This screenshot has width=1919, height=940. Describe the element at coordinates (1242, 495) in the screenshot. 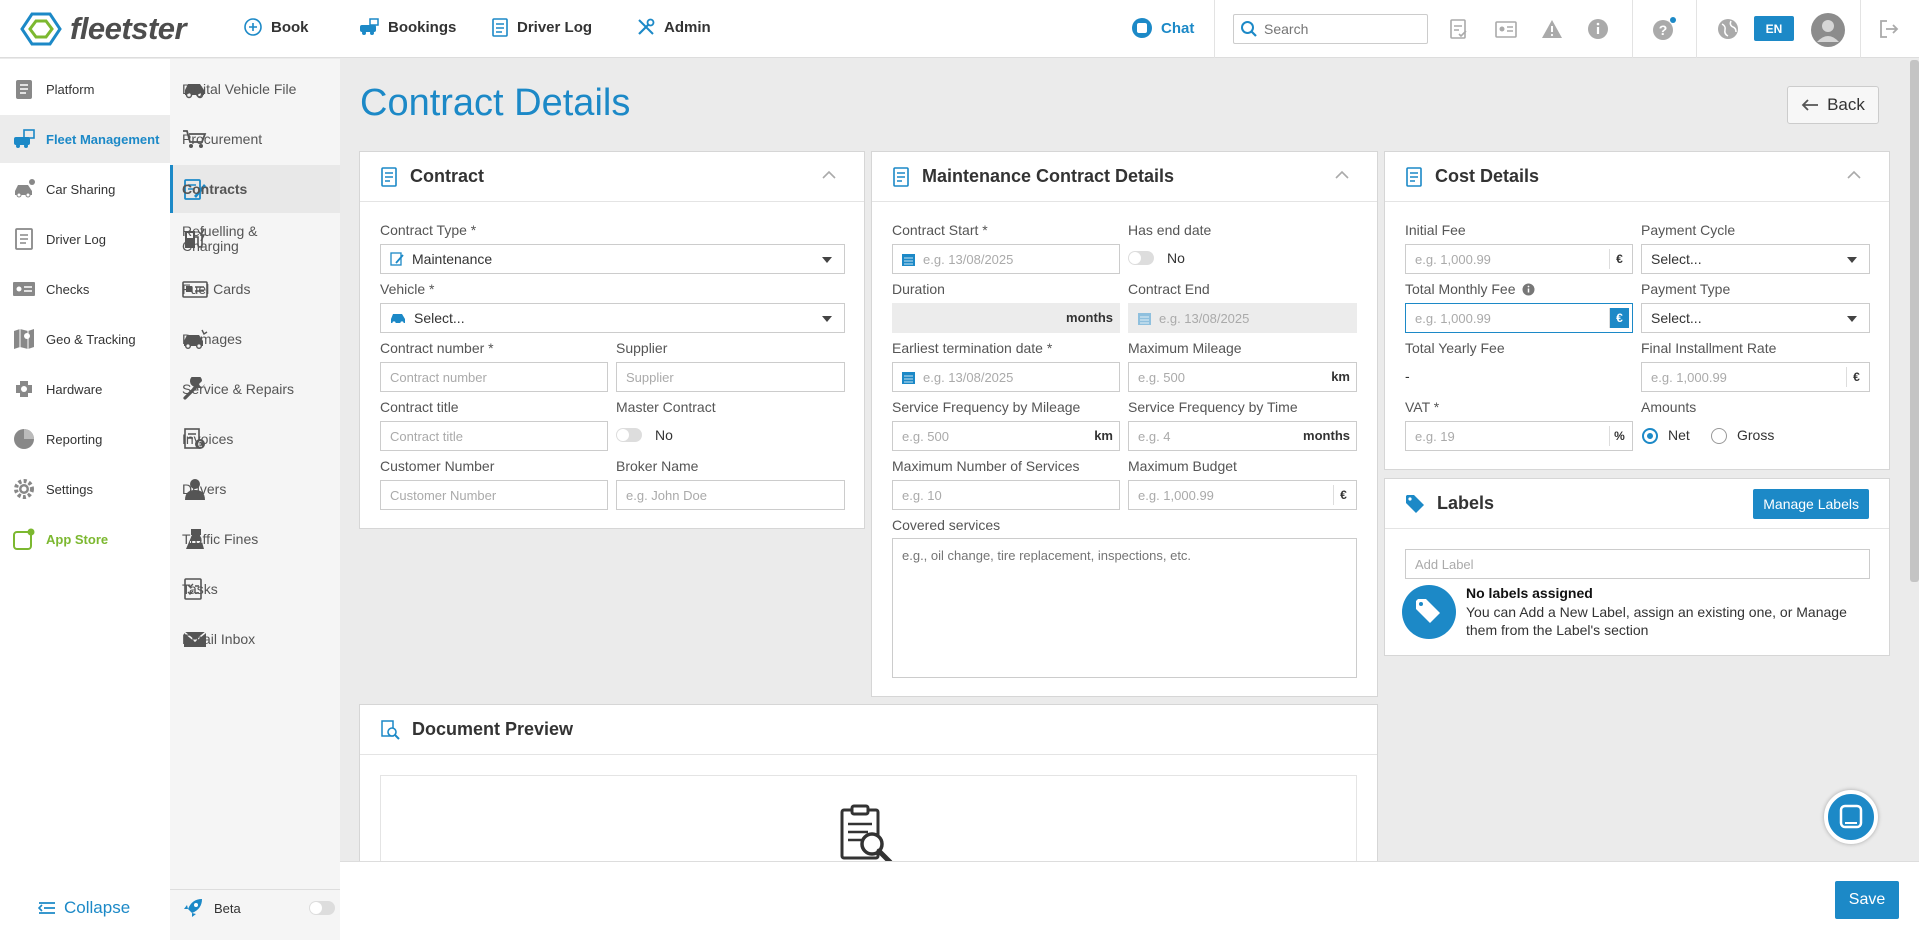

I see `max-budget-input: e.g. 1,000.99 €` at that location.